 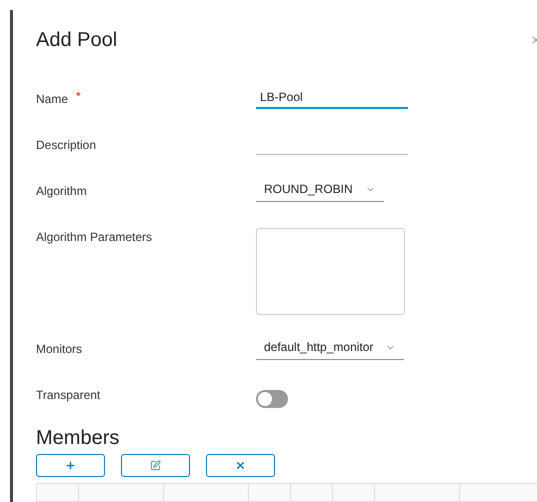 What do you see at coordinates (330, 348) in the screenshot?
I see `select-field: default_http_monitor` at bounding box center [330, 348].